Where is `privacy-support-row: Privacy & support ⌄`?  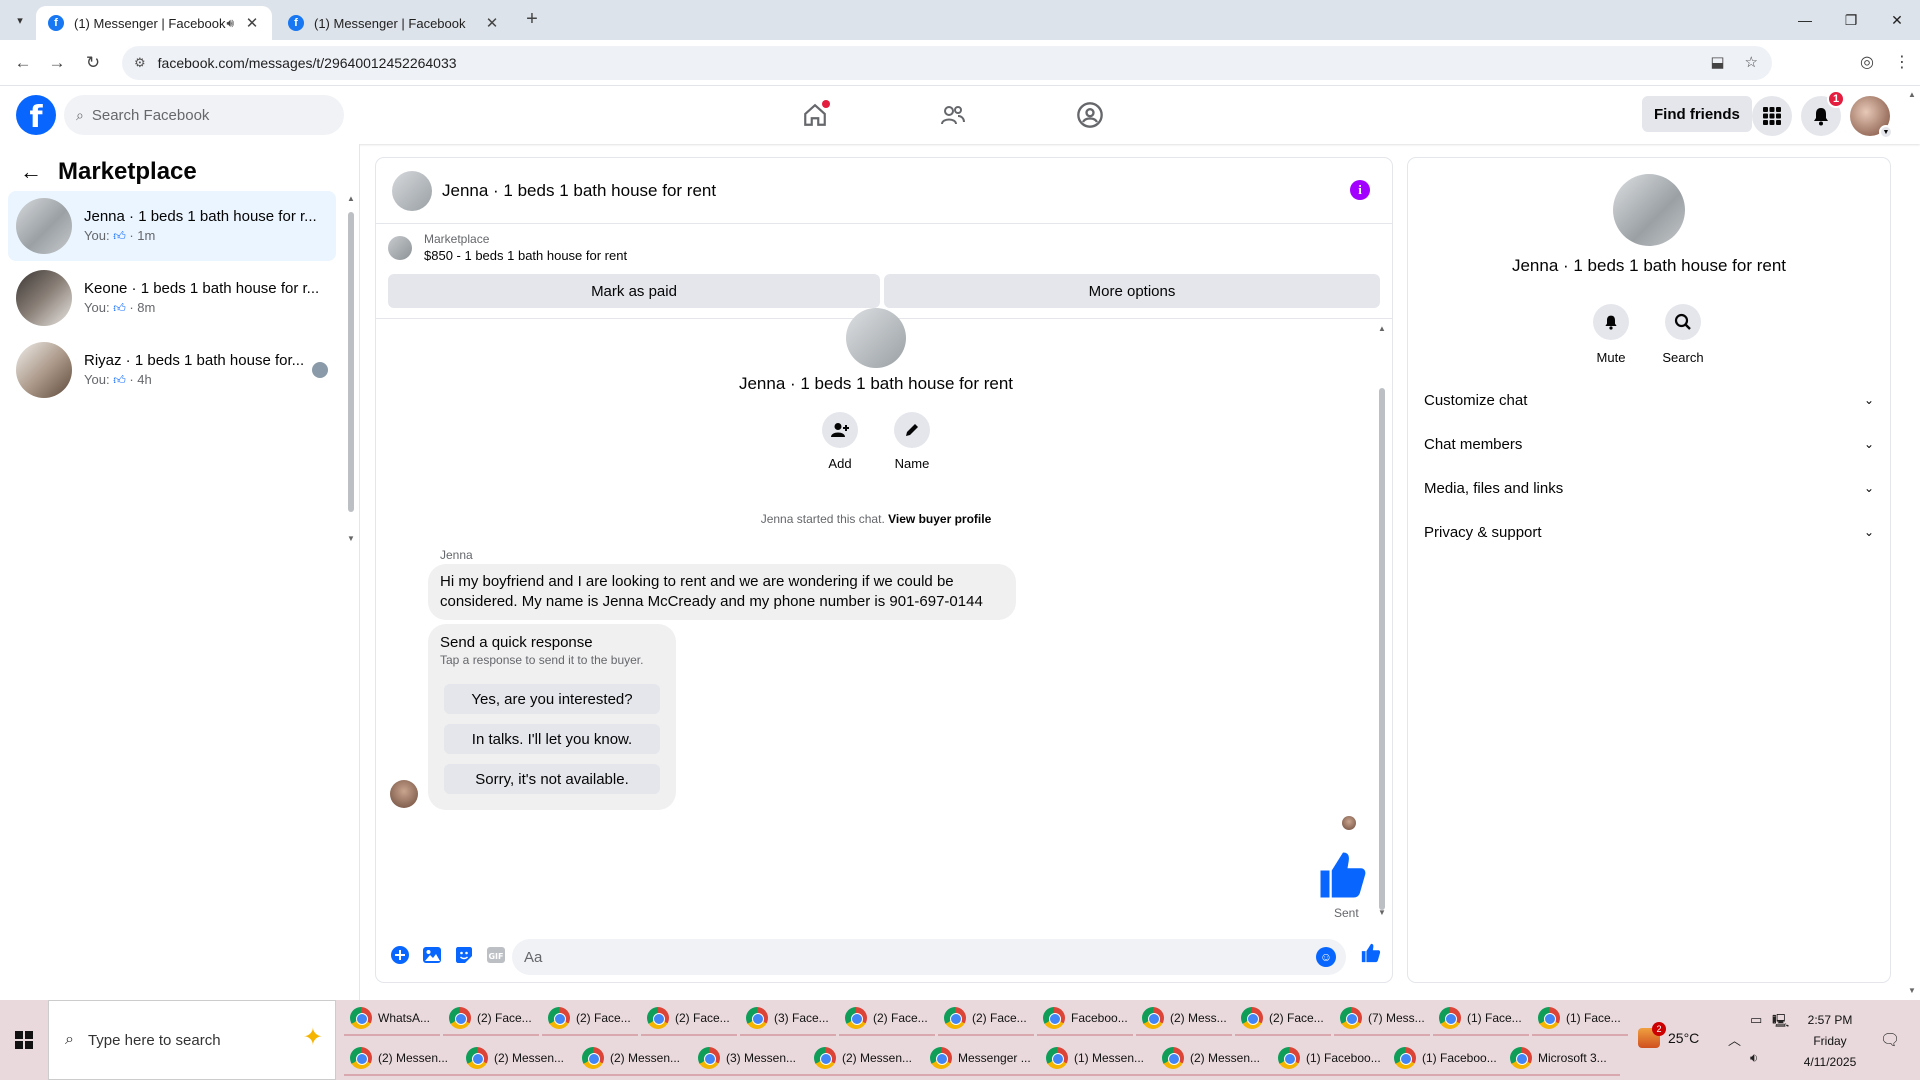
privacy-support-row: Privacy & support ⌄ is located at coordinates (1649, 532).